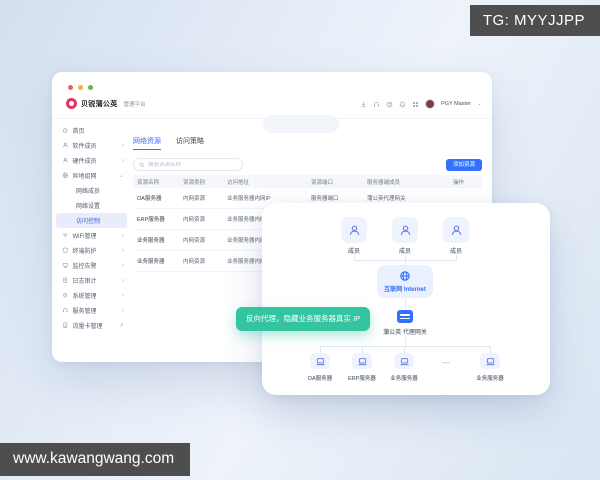  Describe the element at coordinates (402, 104) in the screenshot. I see `notification-bell-icon` at that location.